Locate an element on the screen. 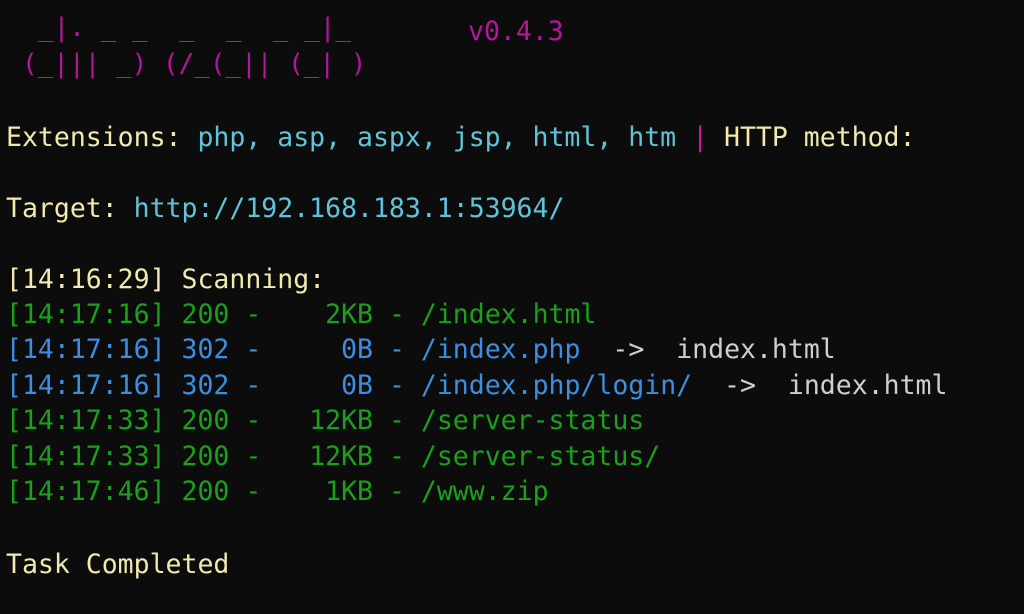  result-path: /index.php/login/ is located at coordinates (556, 385).